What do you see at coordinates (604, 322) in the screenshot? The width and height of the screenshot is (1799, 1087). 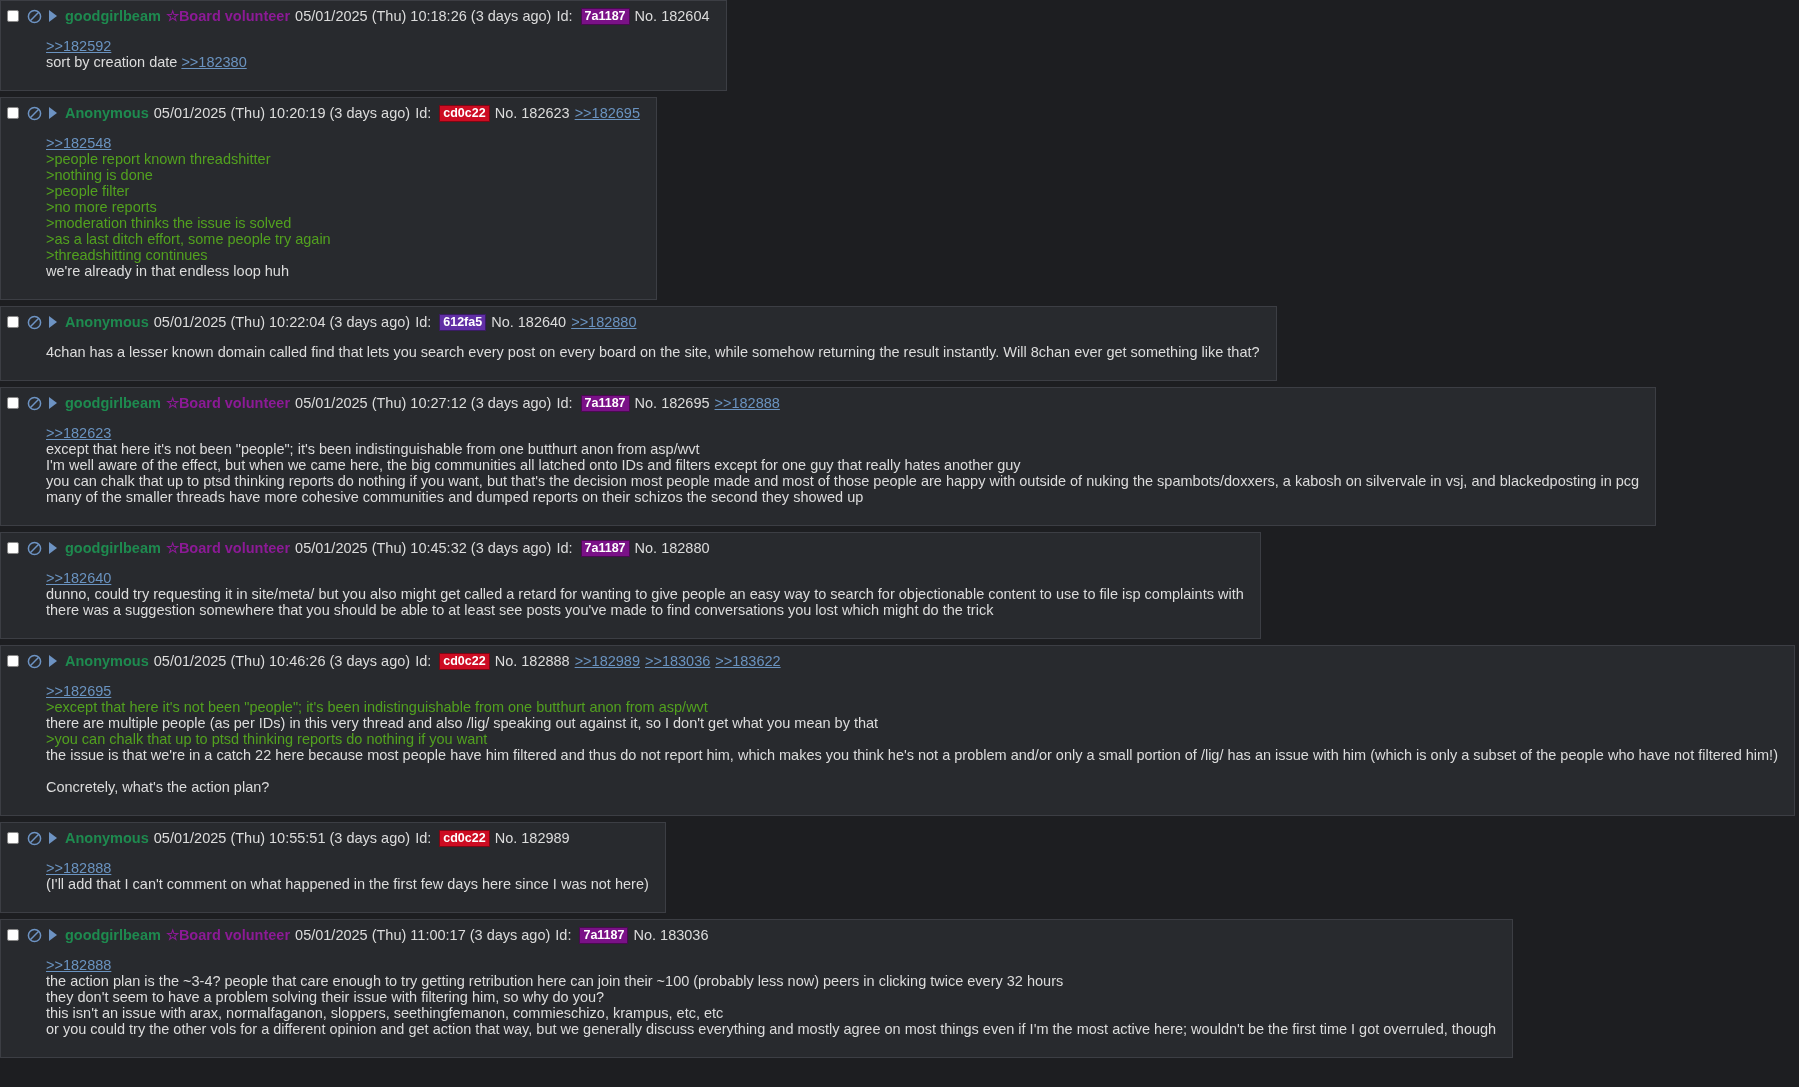 I see `backlink: >>182880` at bounding box center [604, 322].